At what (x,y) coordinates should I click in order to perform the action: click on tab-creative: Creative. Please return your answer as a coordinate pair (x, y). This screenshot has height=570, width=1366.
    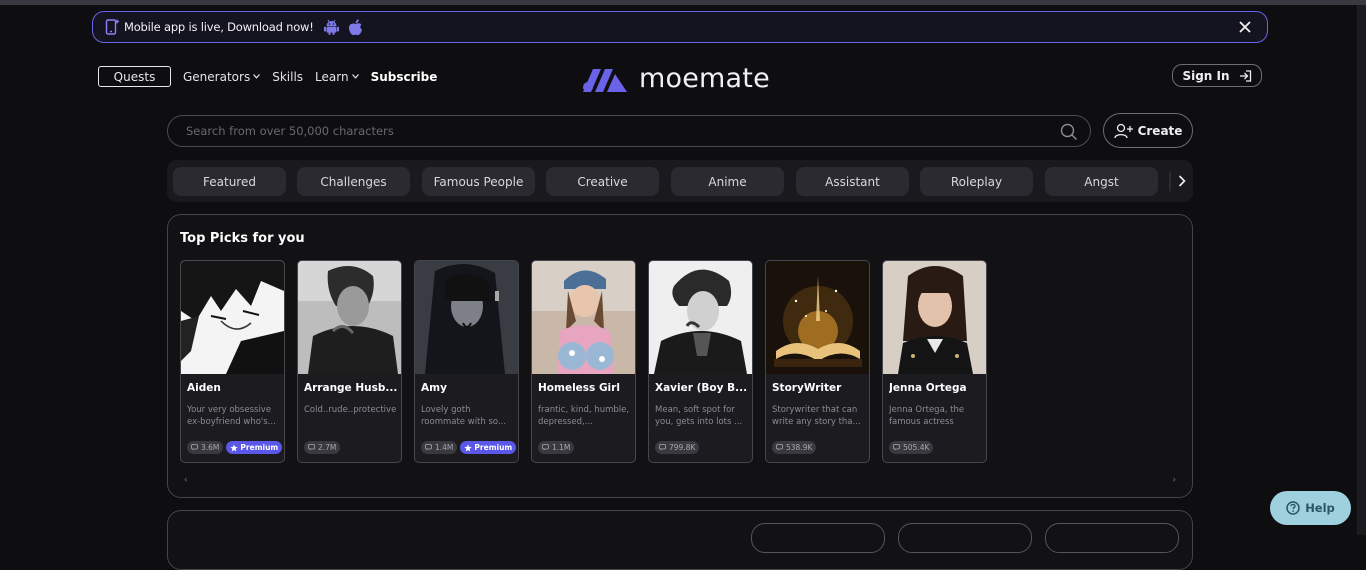
    Looking at the image, I should click on (602, 181).